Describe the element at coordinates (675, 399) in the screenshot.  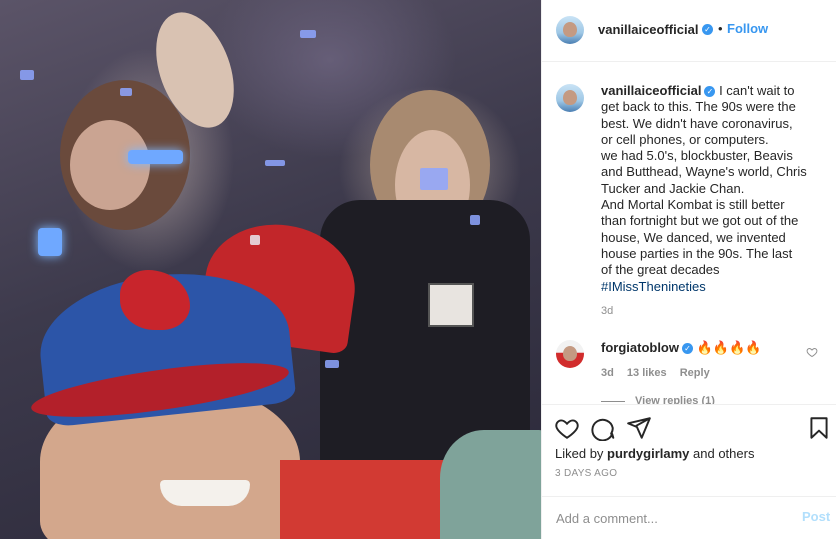
I see `view-replies-button: View replies (1)` at that location.